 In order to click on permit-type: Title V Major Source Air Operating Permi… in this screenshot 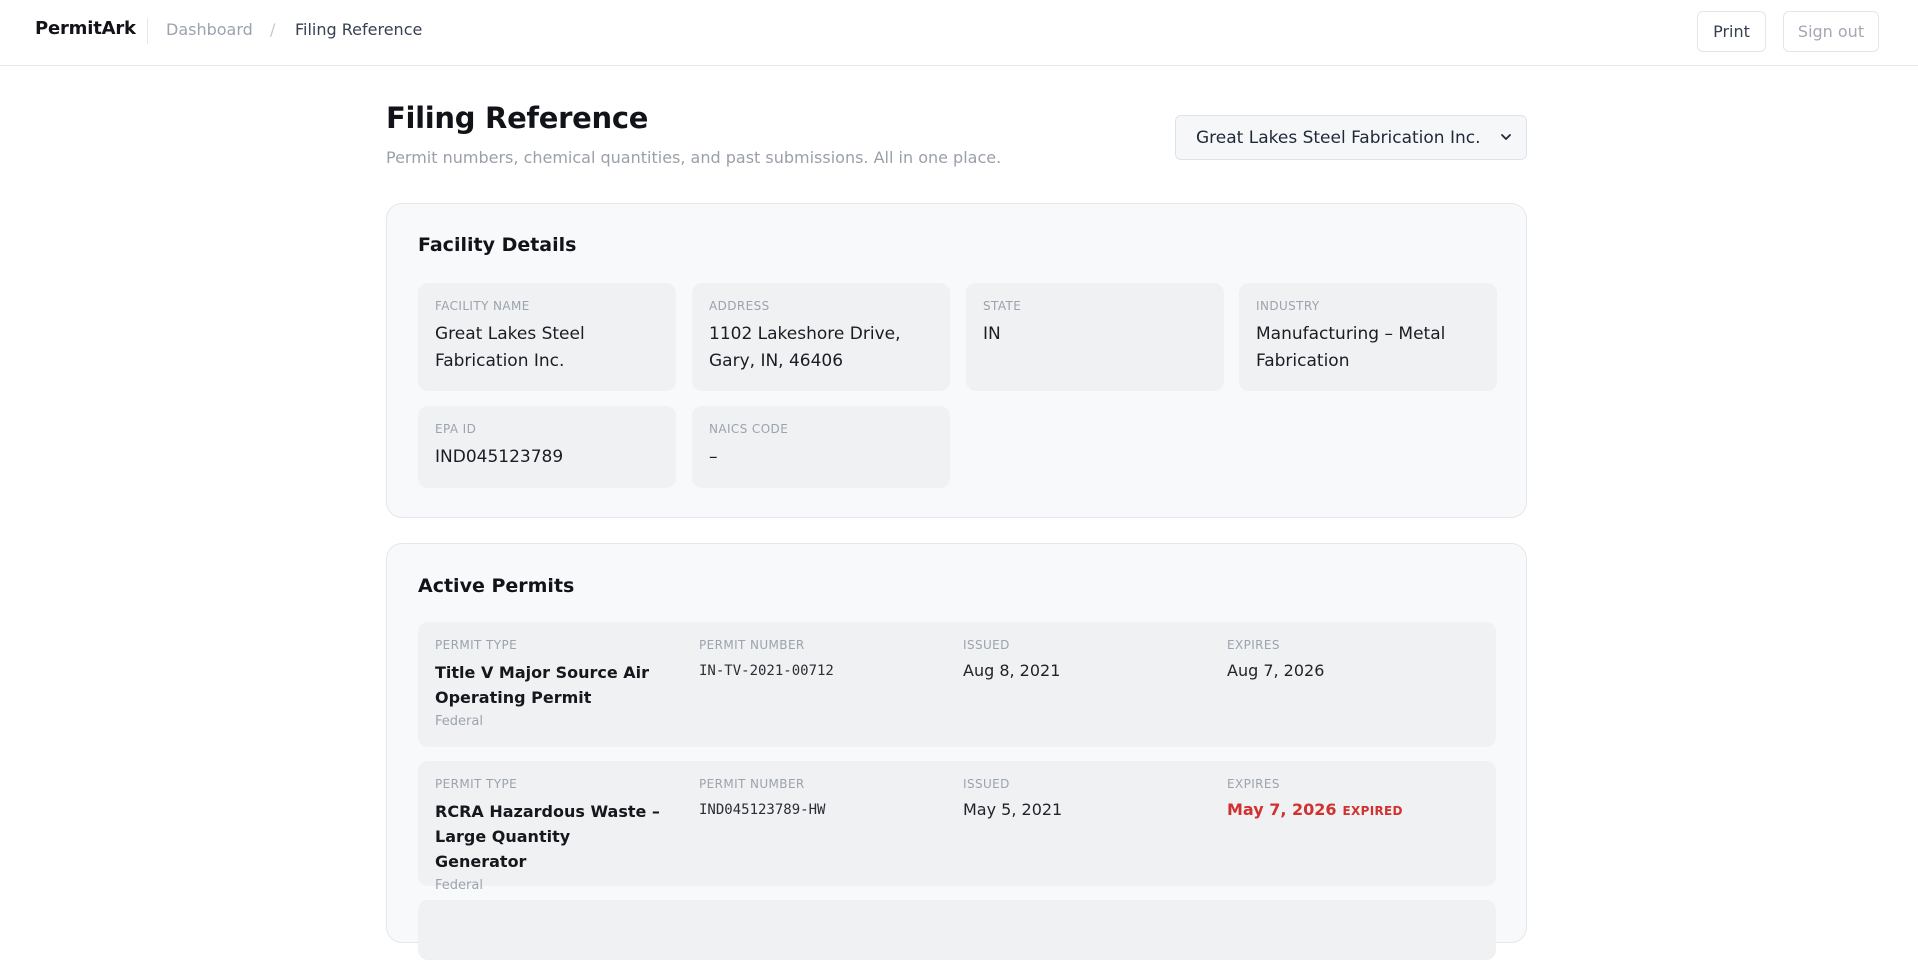, I will do `click(542, 685)`.